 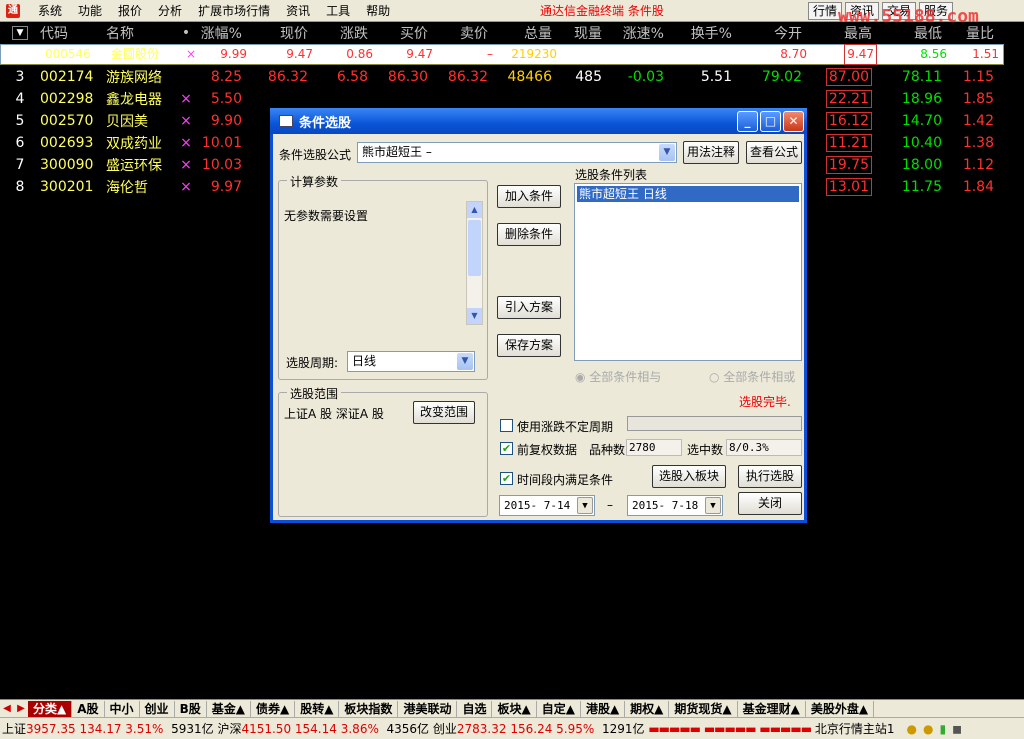 What do you see at coordinates (506, 425) in the screenshot?
I see `uncertain-period-checkbox` at bounding box center [506, 425].